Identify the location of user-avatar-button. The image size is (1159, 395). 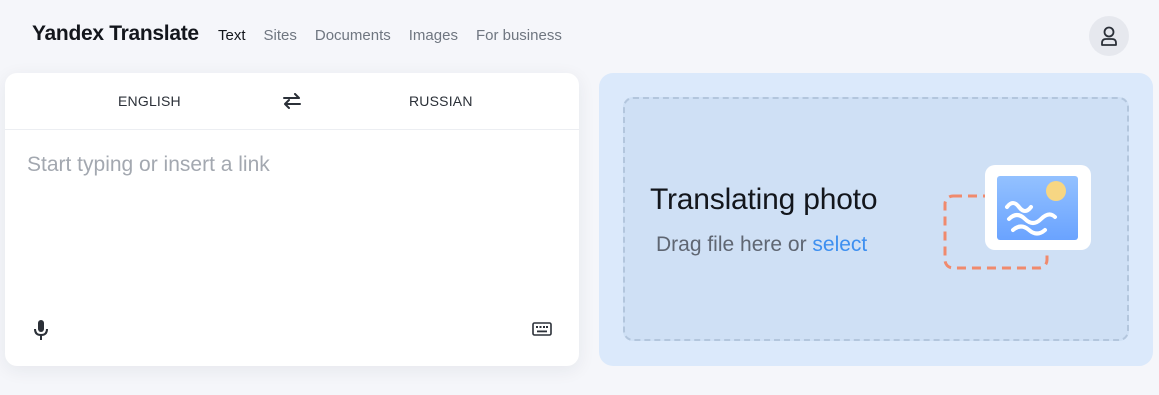
(1109, 36).